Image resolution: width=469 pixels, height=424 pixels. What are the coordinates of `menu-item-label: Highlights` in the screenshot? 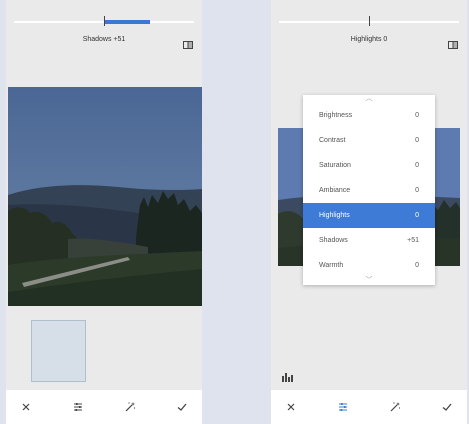 It's located at (334, 215).